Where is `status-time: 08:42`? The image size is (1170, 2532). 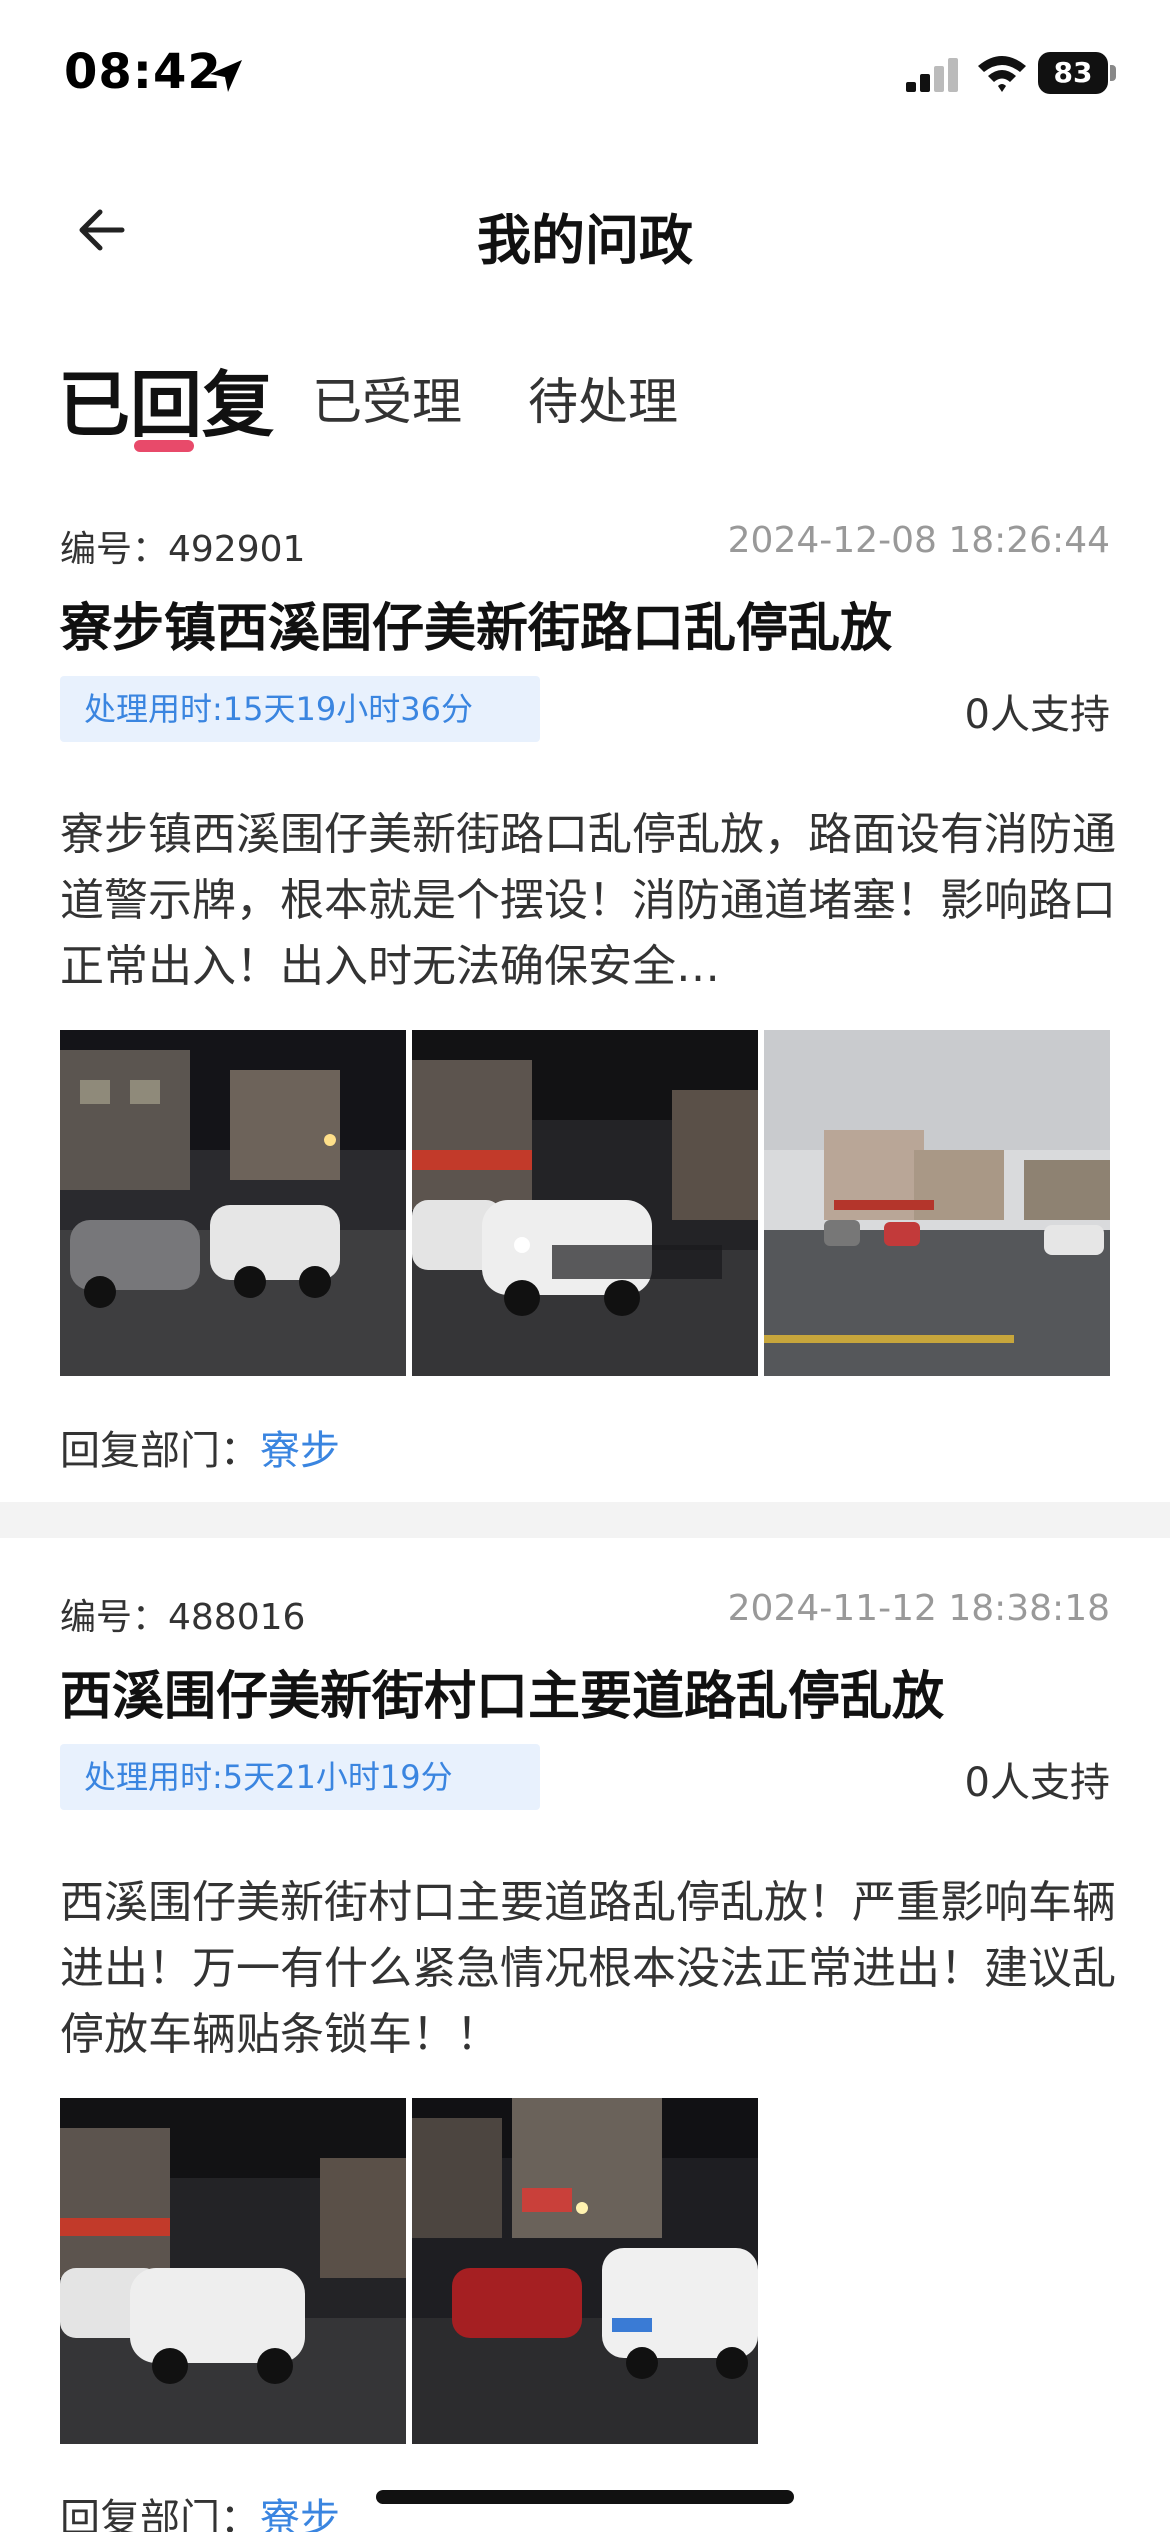 status-time: 08:42 is located at coordinates (143, 72).